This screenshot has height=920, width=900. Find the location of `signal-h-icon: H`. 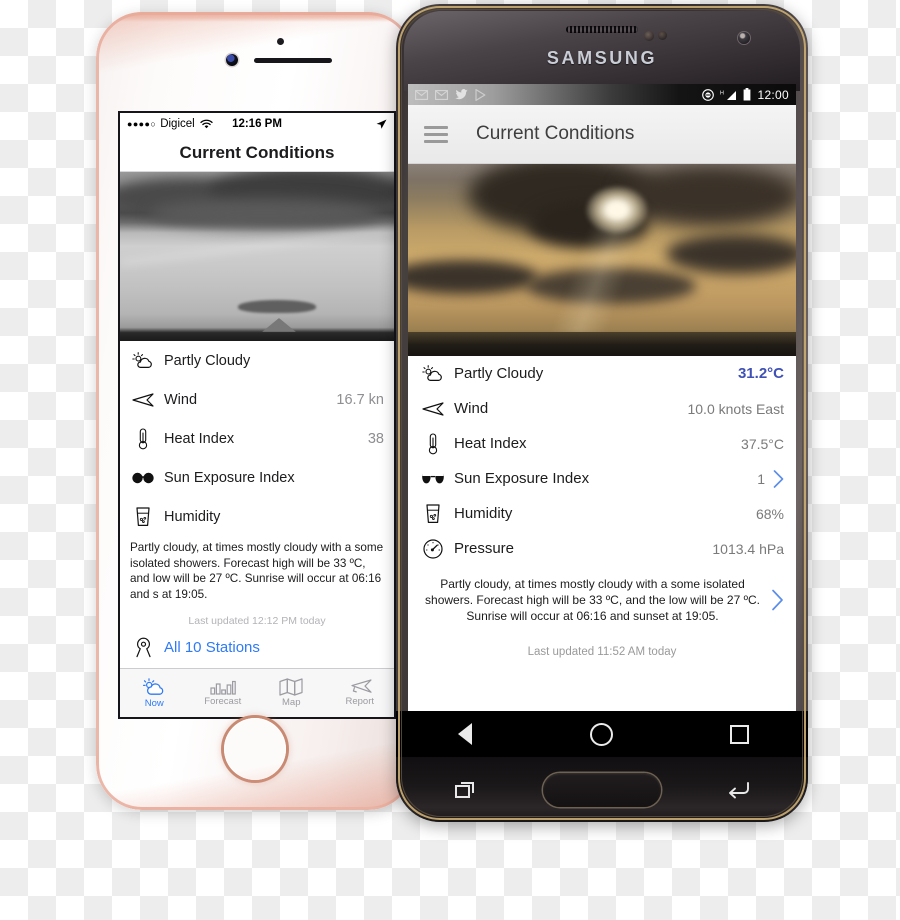

signal-h-icon: H is located at coordinates (728, 95).